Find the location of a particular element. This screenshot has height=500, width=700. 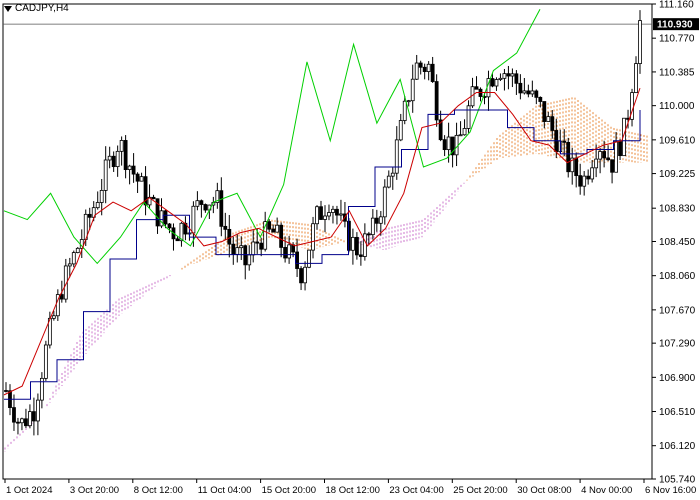

price-tick-label: 107.670 is located at coordinates (677, 310).